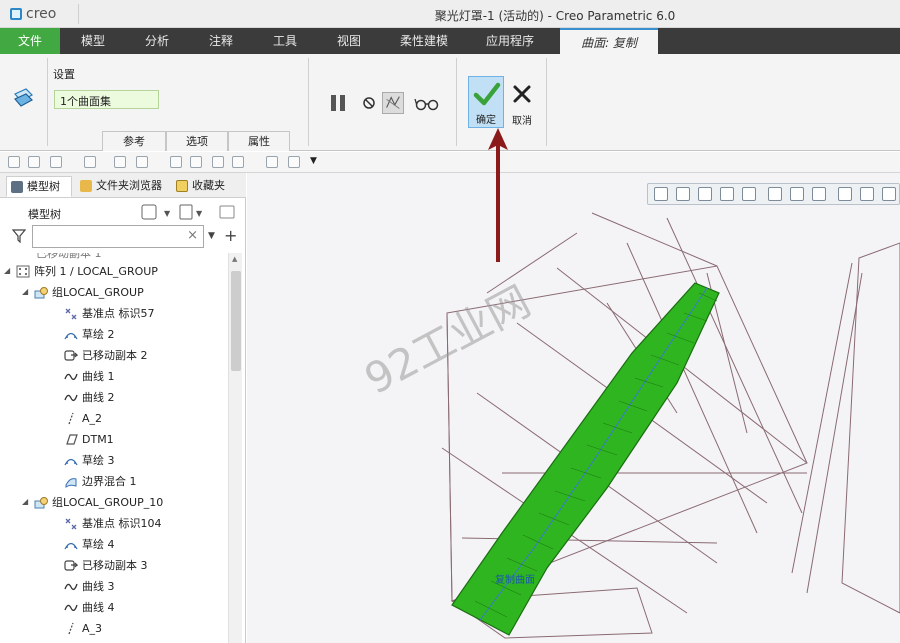 This screenshot has width=900, height=643. I want to click on pause-icon, so click(339, 103).